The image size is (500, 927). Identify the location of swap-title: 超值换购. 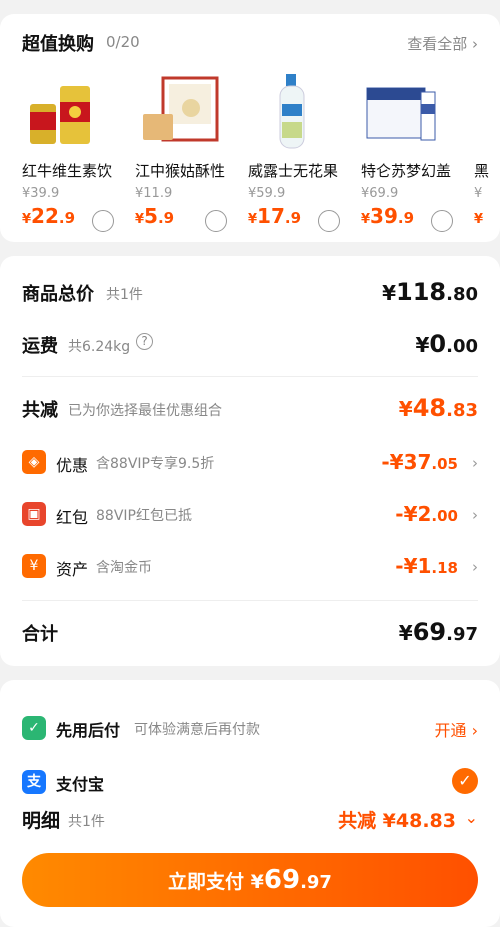
(58, 44).